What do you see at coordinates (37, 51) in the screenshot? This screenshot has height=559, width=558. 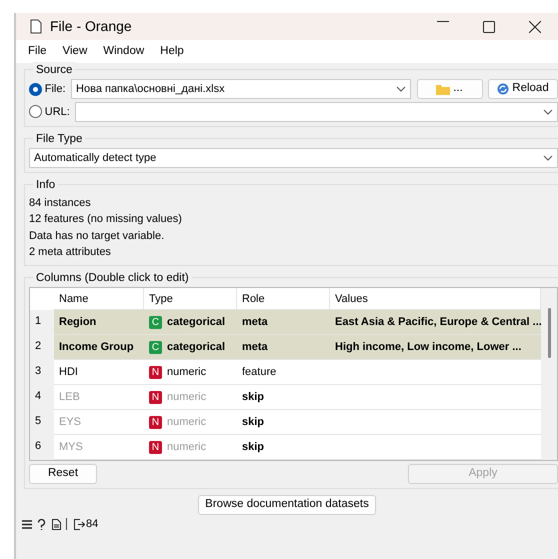 I see `menu-item: File` at bounding box center [37, 51].